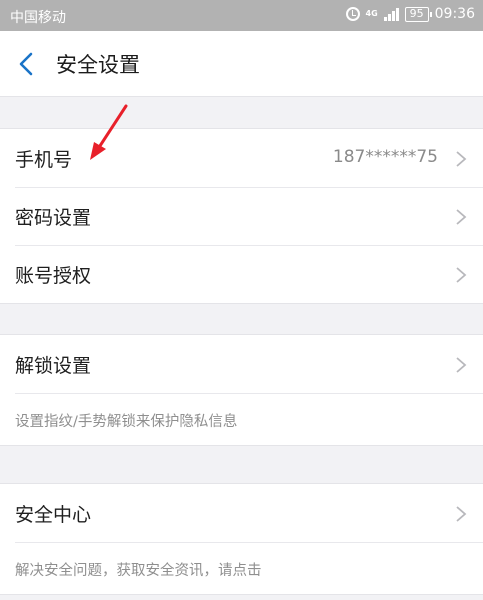  What do you see at coordinates (391, 14) in the screenshot?
I see `signal-icon` at bounding box center [391, 14].